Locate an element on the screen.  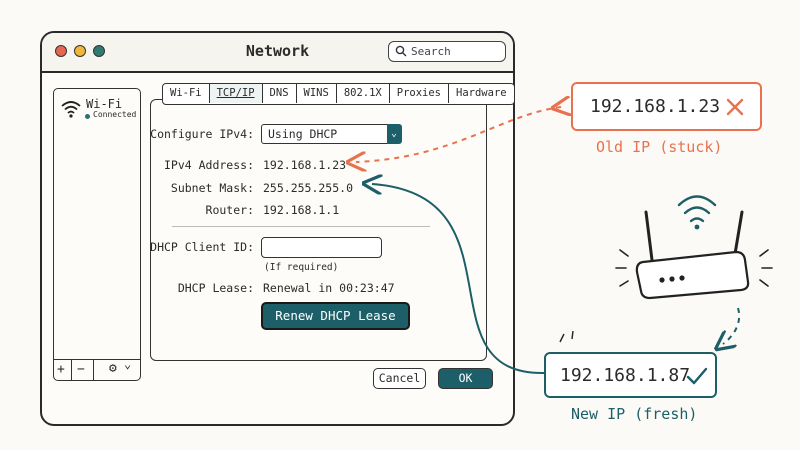
old-ip-arrow is located at coordinates (458, 134).